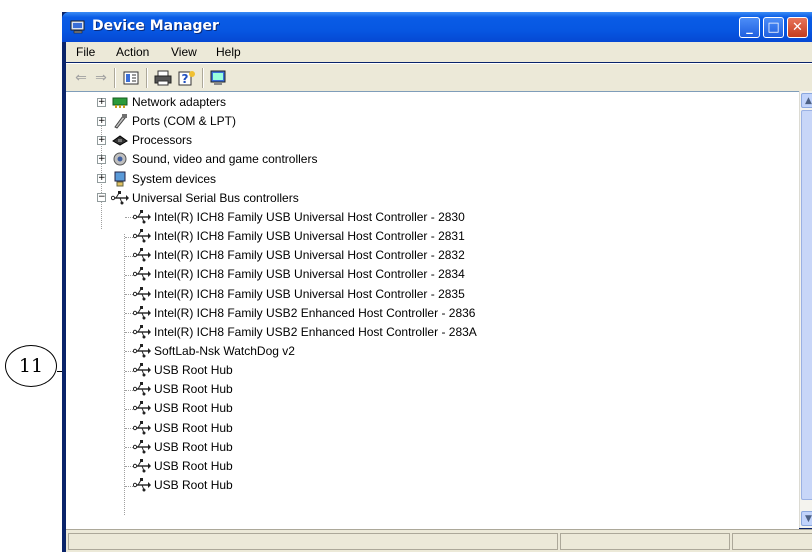  I want to click on status-panel-tertiary, so click(772, 541).